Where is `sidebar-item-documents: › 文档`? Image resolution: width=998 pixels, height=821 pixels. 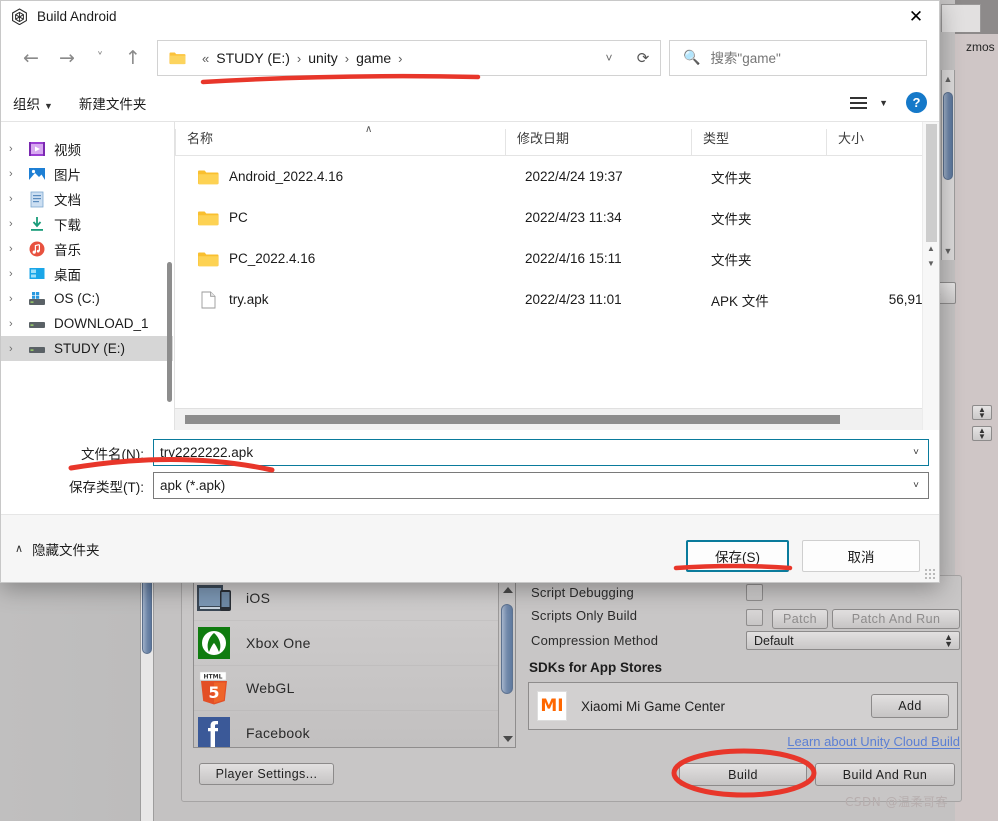
sidebar-item-documents: › 文档 is located at coordinates (87, 198).